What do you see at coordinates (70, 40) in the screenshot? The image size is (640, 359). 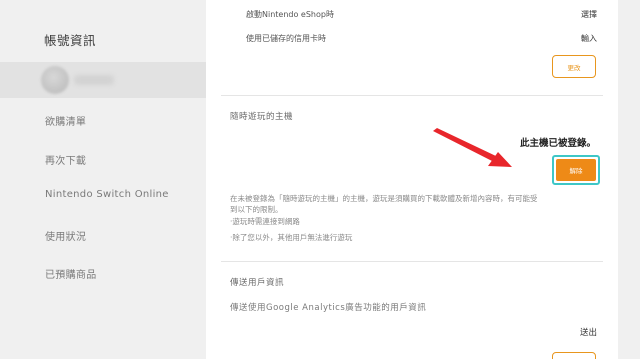 I see `sidebar-title: 帳號資訊` at bounding box center [70, 40].